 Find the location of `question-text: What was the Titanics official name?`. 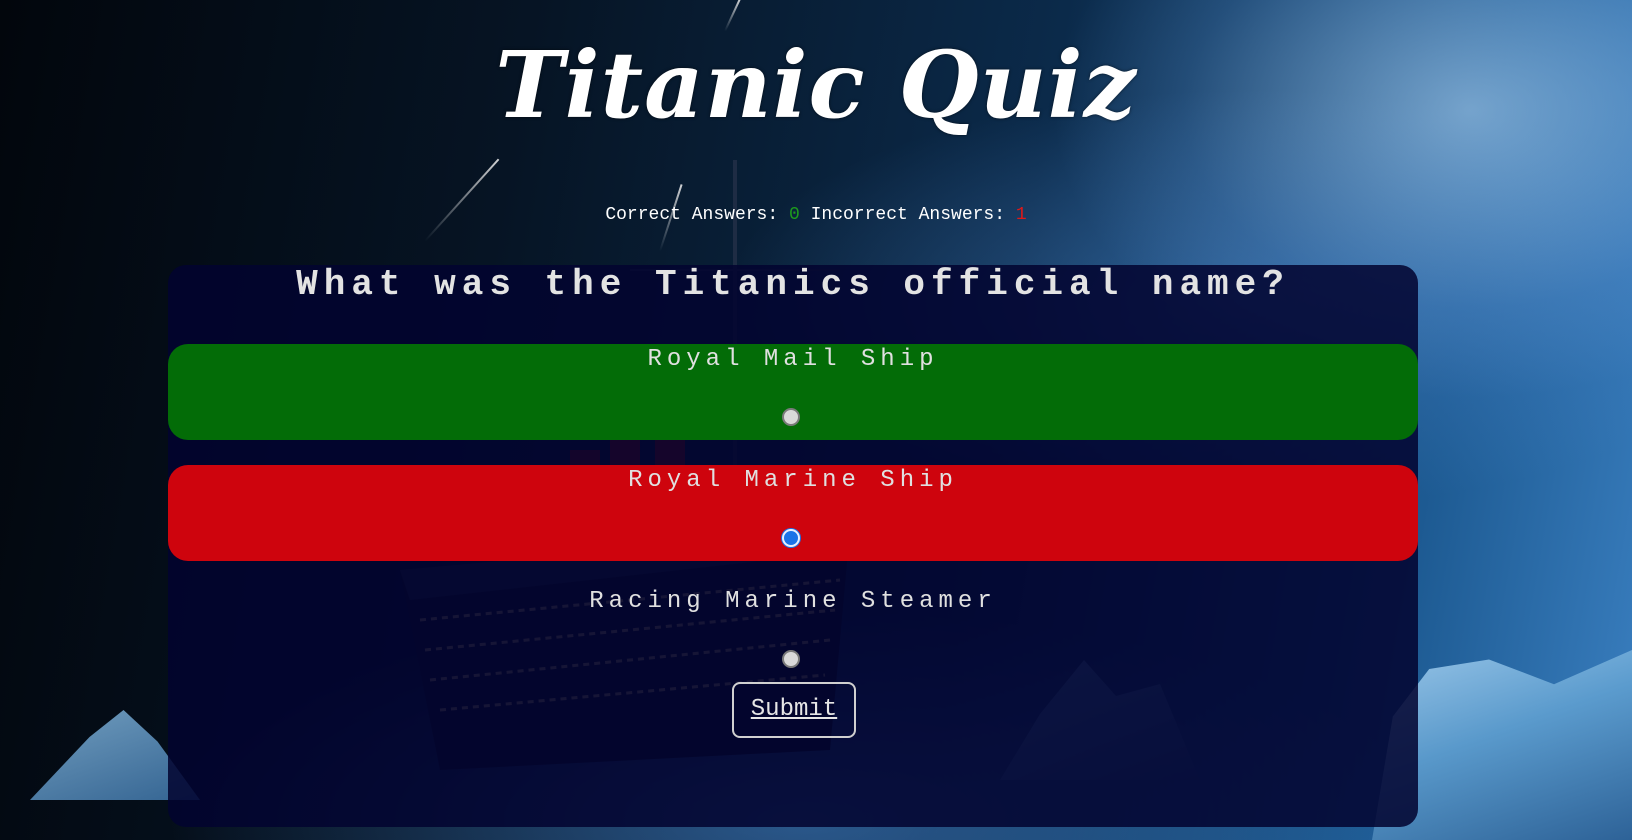

question-text: What was the Titanics official name? is located at coordinates (793, 284).